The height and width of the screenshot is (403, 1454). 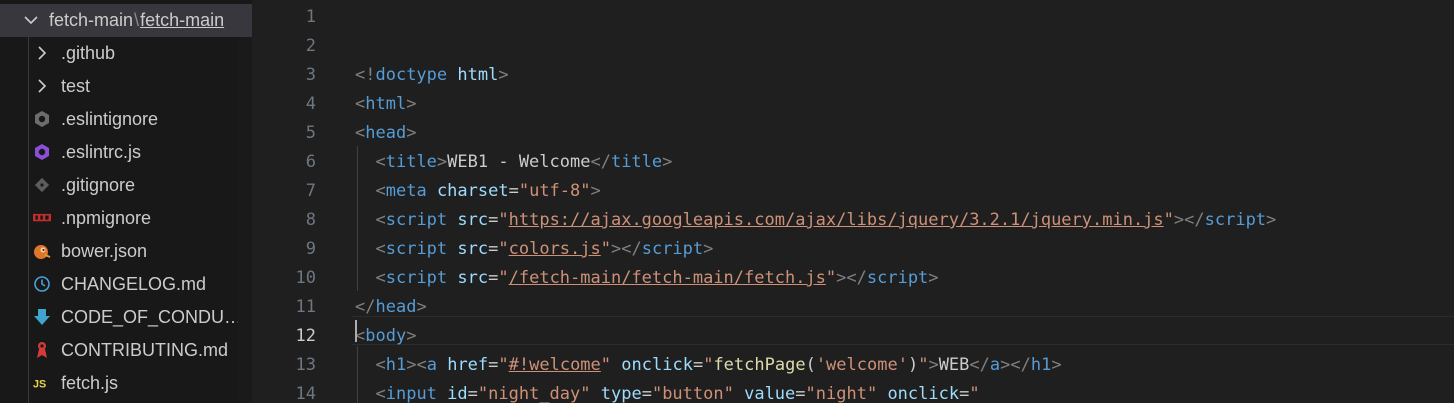 I want to click on code-token: ><, so click(x=416, y=365).